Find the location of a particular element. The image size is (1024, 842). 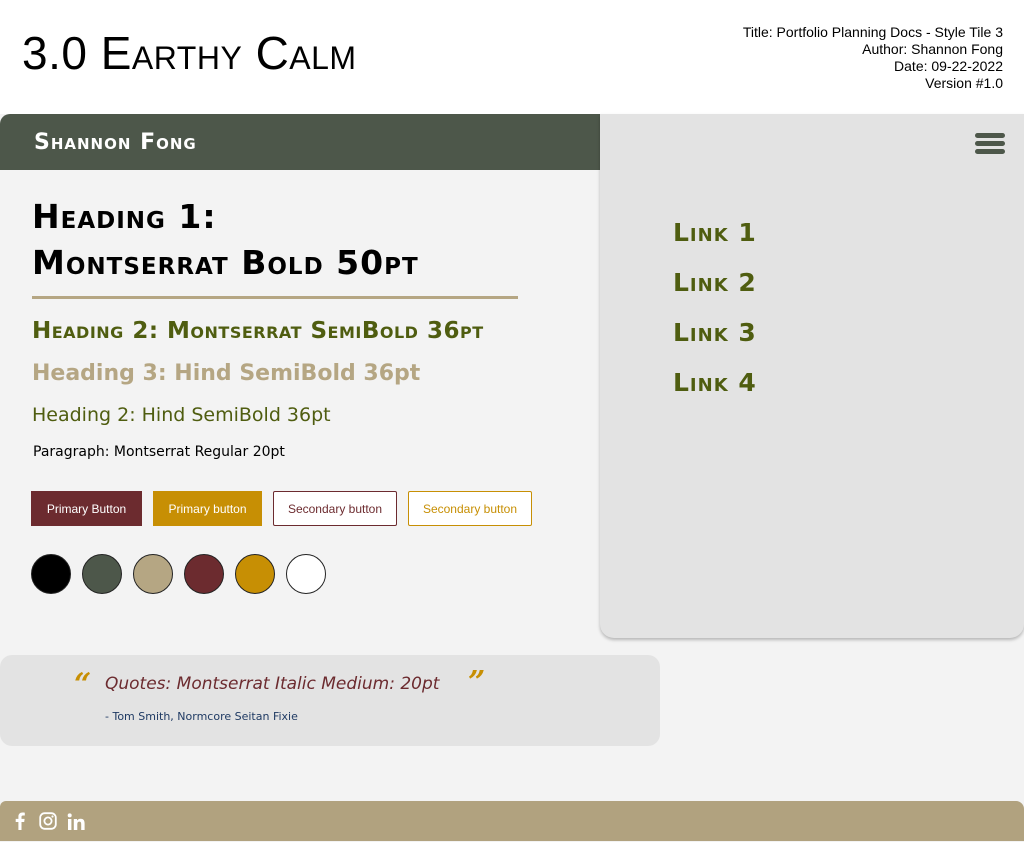

heading-3-sample: Heading 3: Hind SemiBold 36pt is located at coordinates (226, 373).